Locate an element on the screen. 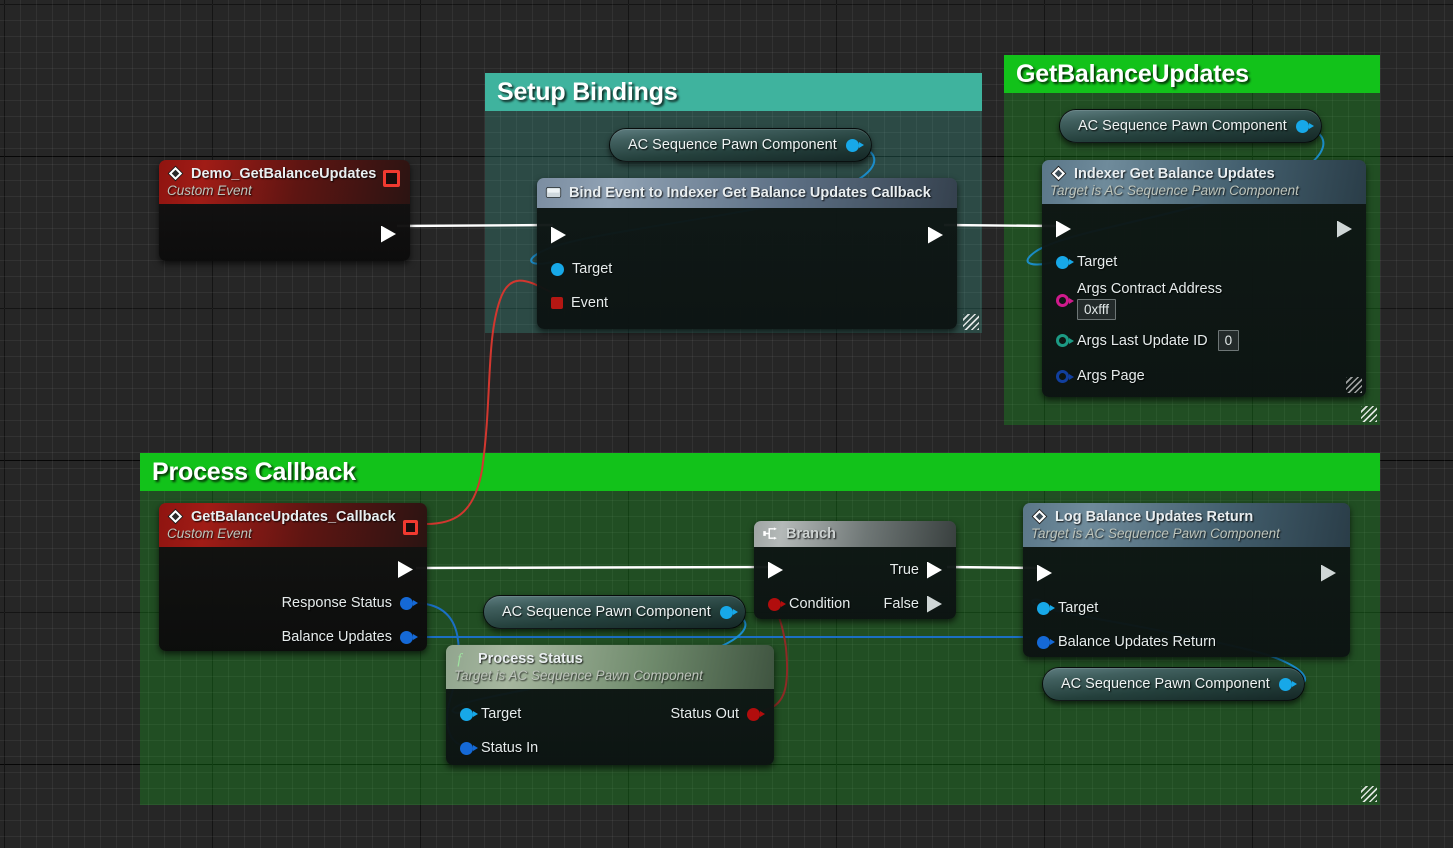  node-branch-body: True Condition False is located at coordinates (855, 583).